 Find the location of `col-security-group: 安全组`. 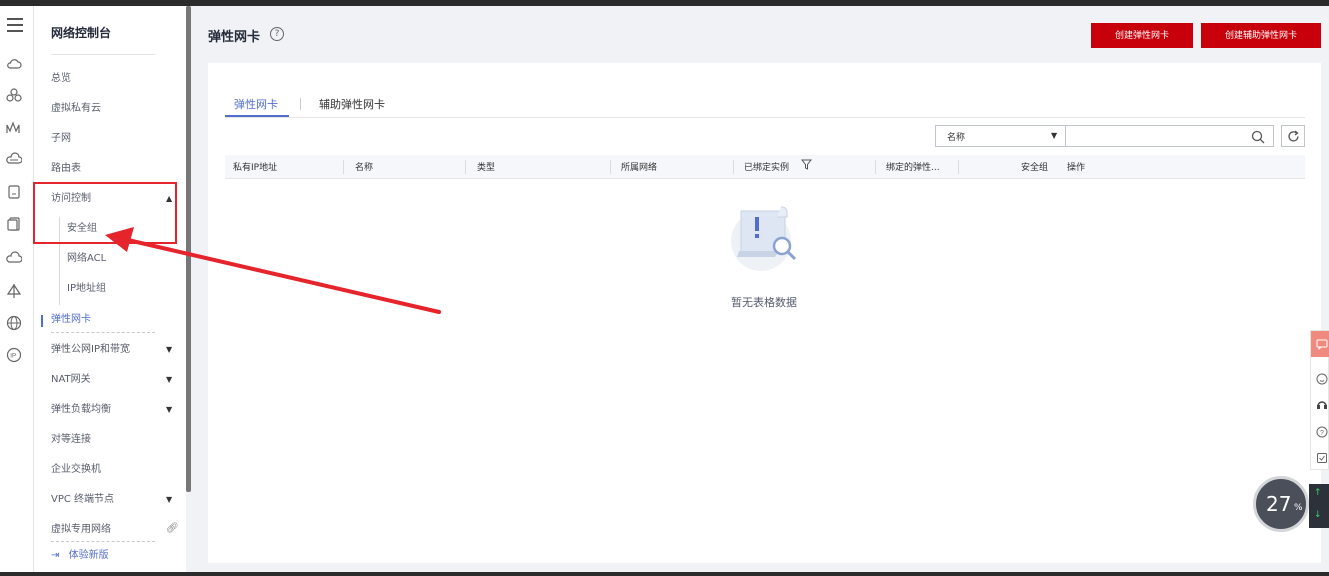

col-security-group: 安全组 is located at coordinates (1034, 166).